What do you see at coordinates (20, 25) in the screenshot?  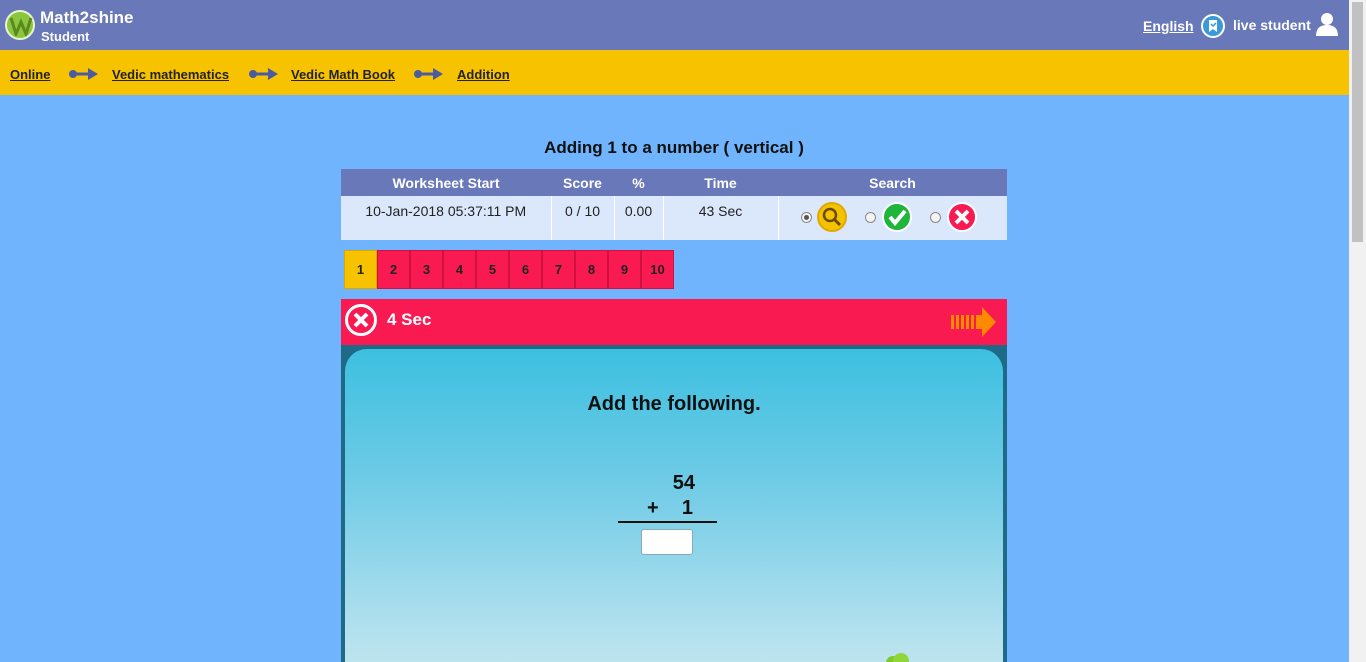 I see `math2shine-logo-icon` at bounding box center [20, 25].